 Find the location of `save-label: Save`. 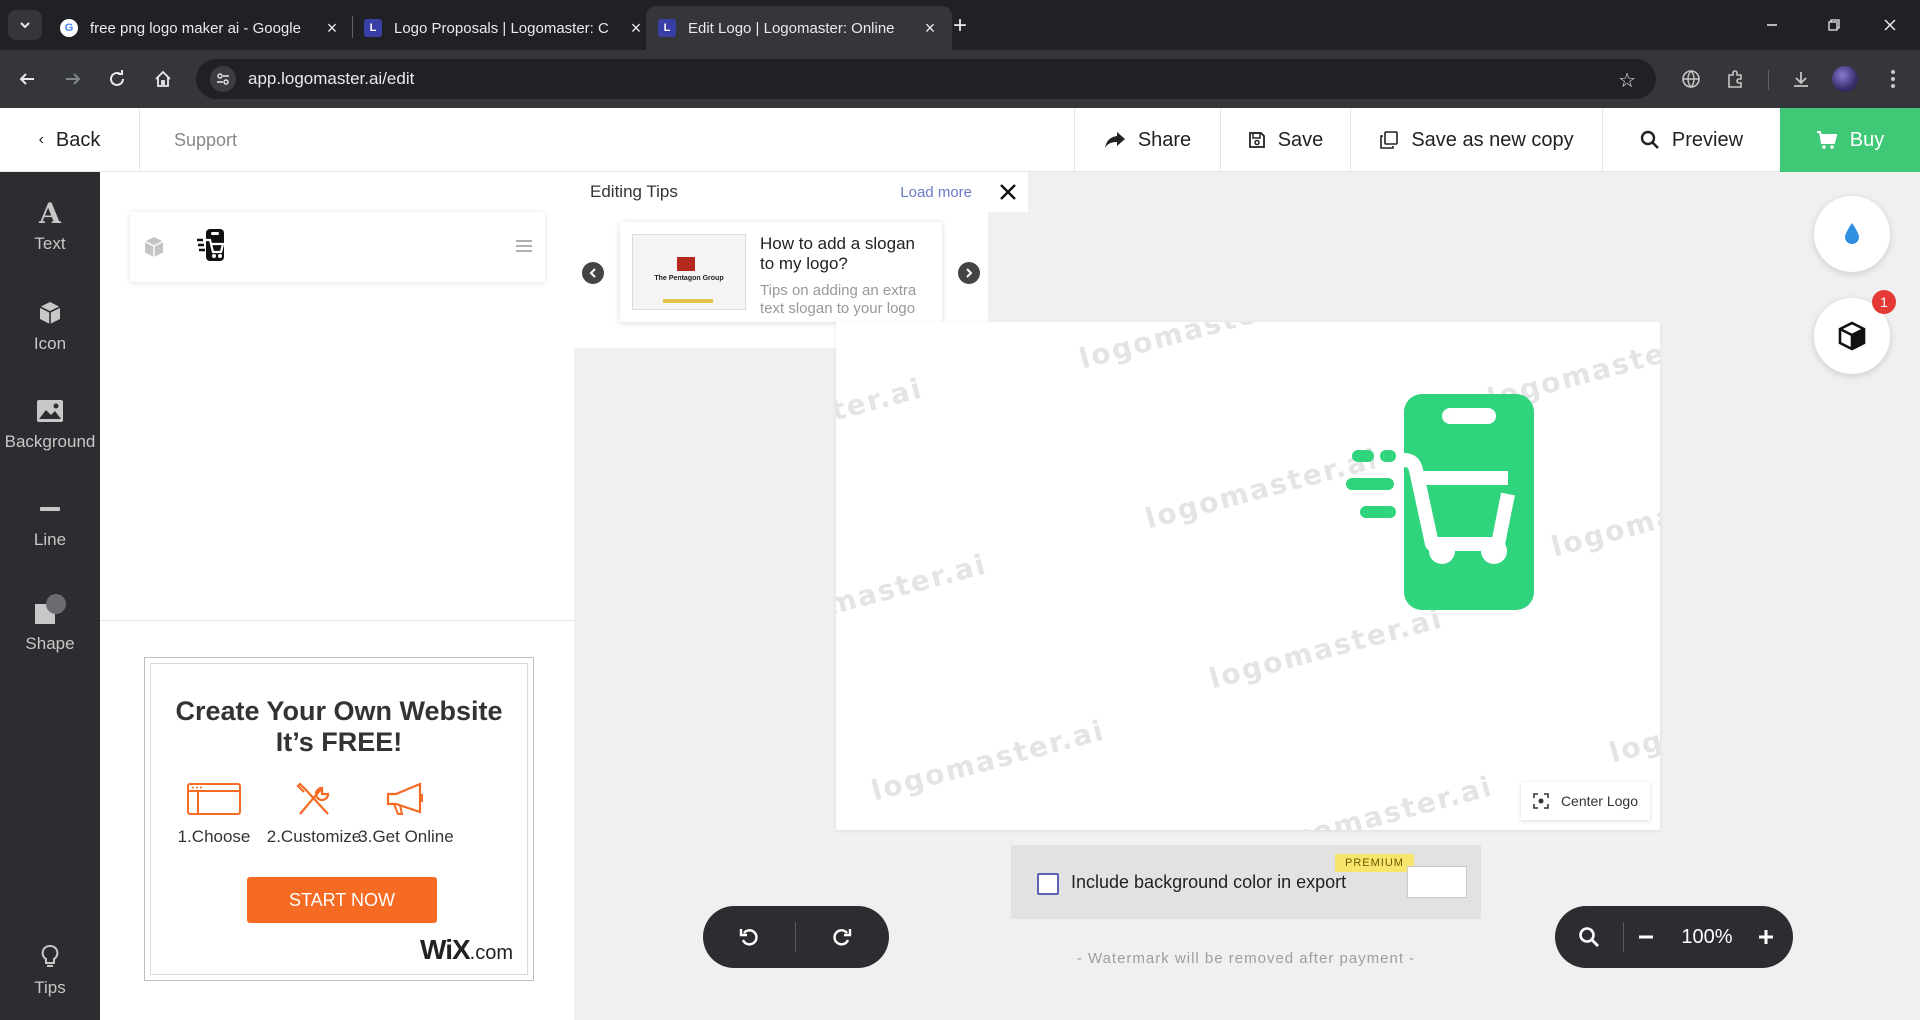

save-label: Save is located at coordinates (1300, 139).